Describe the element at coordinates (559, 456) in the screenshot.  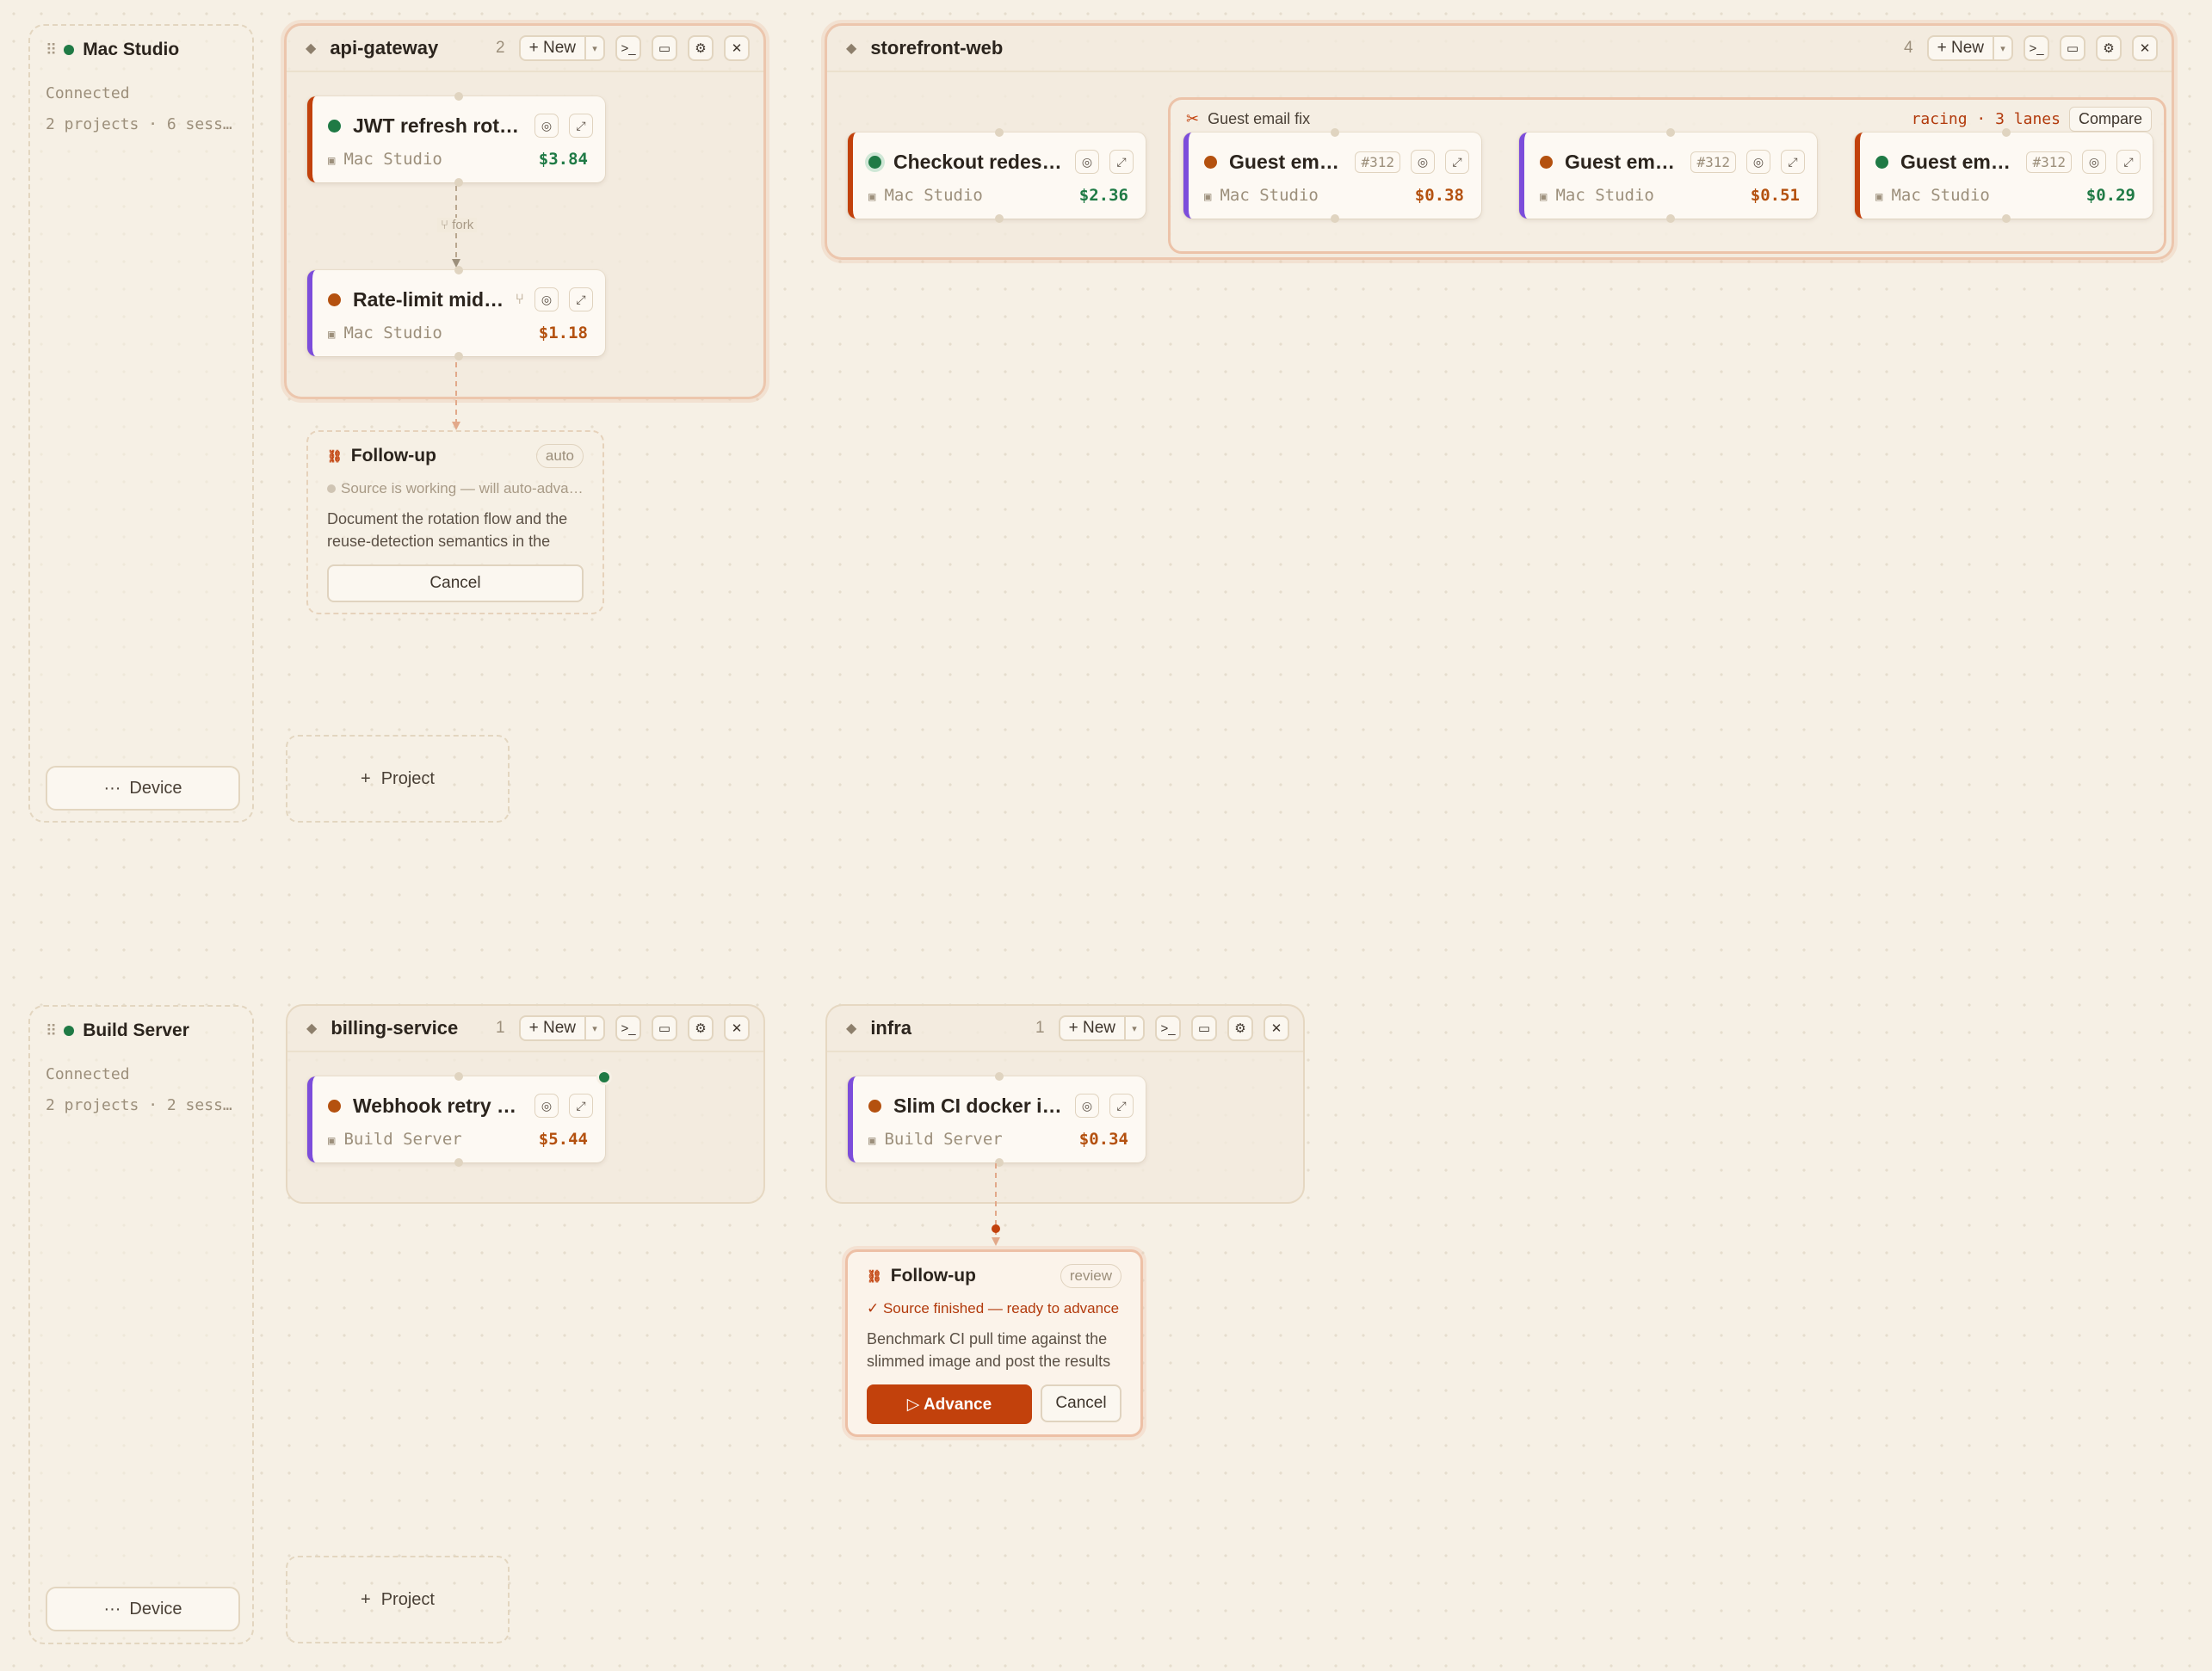
I see `followup-tag: auto` at that location.